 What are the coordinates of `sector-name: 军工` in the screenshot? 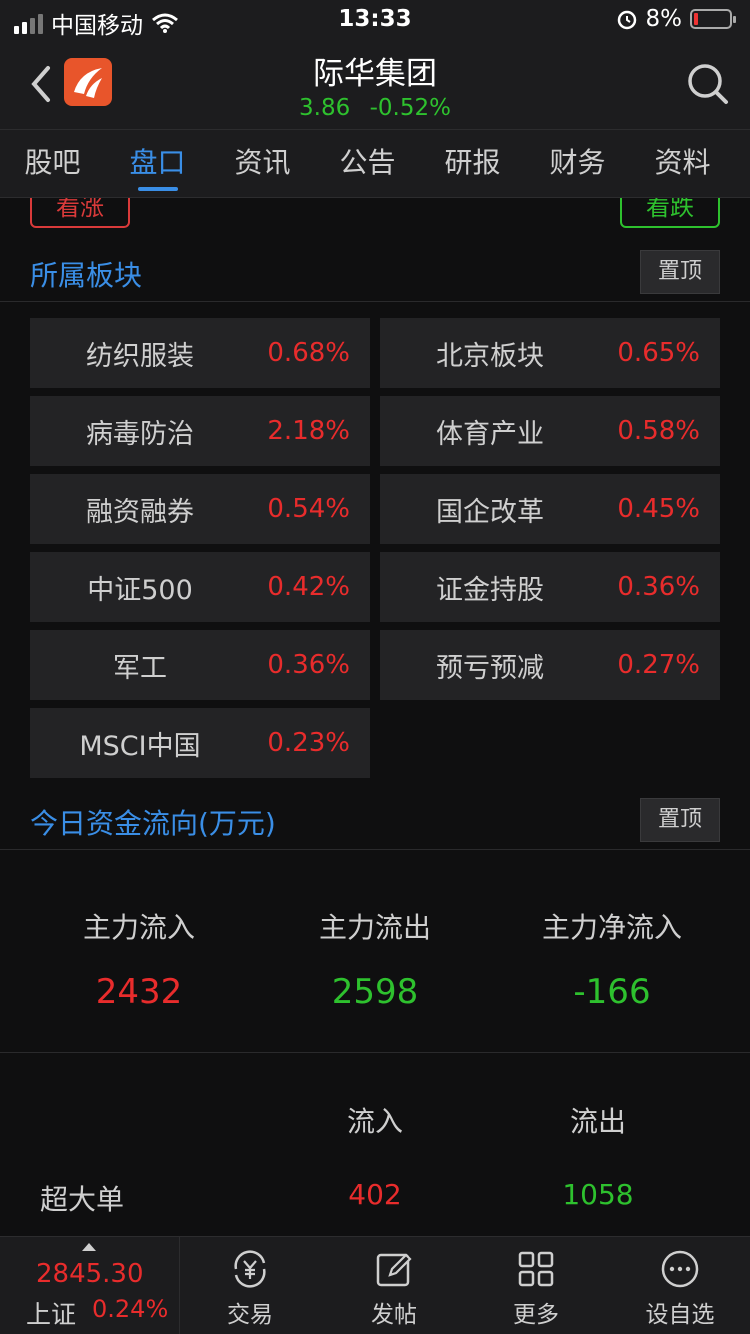 It's located at (140, 668).